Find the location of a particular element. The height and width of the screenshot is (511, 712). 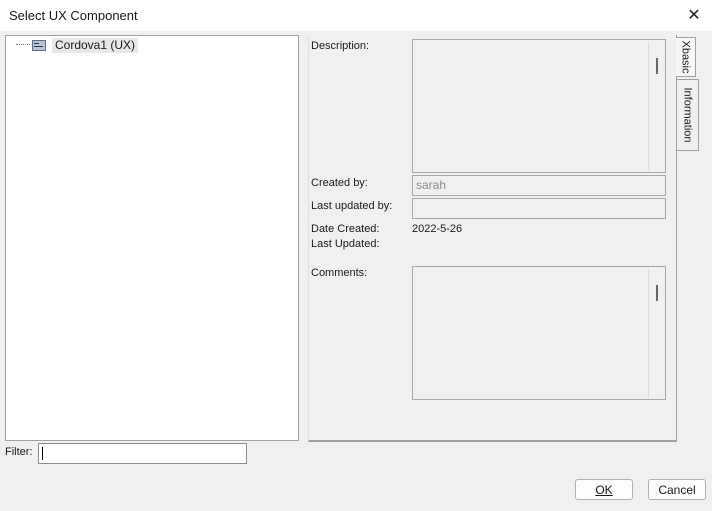

last-updated-by-label: Last updated by: is located at coordinates (352, 206).